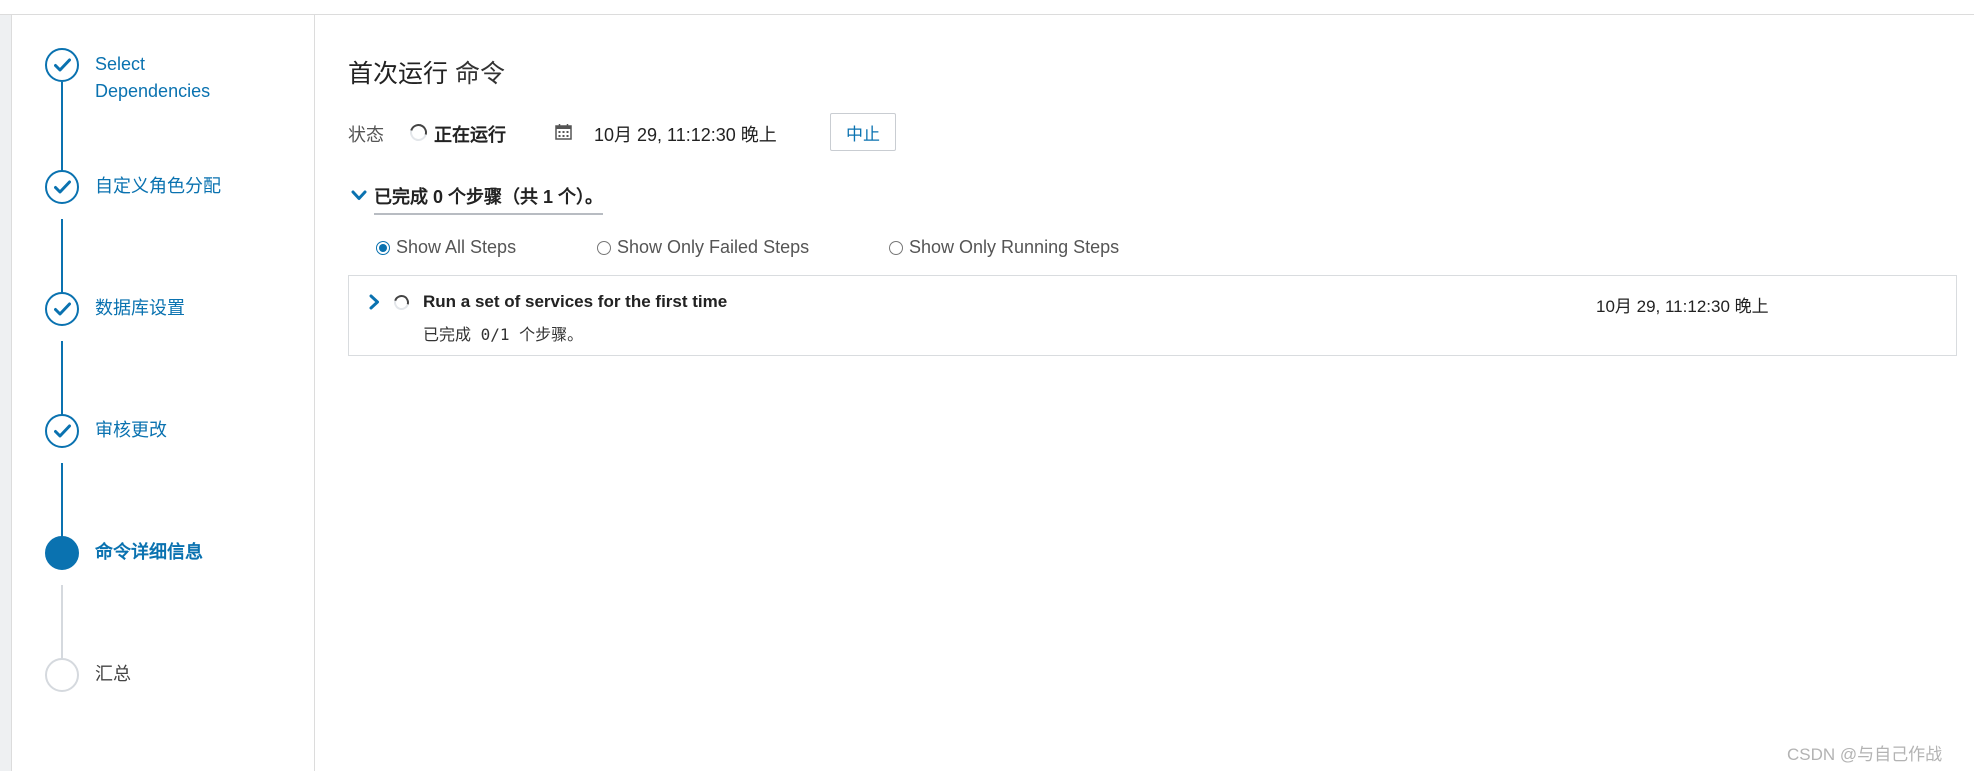 The height and width of the screenshot is (771, 1974). Describe the element at coordinates (149, 552) in the screenshot. I see `wizard-step-label: 命令详细信息` at that location.